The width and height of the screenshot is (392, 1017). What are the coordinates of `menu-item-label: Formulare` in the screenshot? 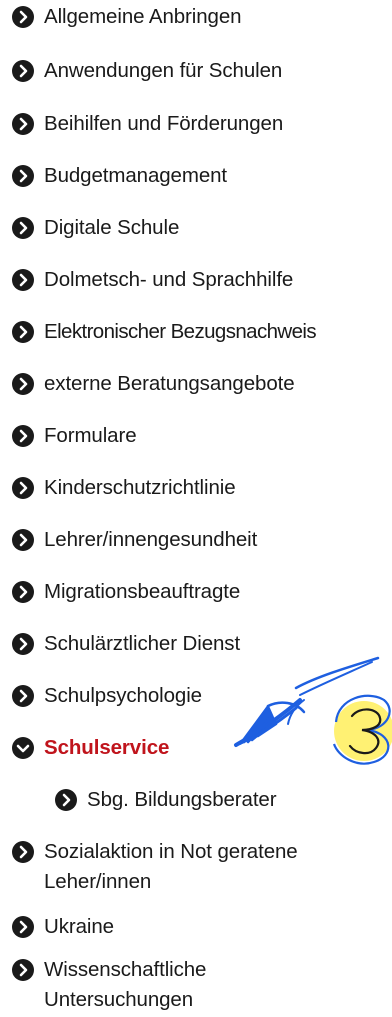 It's located at (90, 435).